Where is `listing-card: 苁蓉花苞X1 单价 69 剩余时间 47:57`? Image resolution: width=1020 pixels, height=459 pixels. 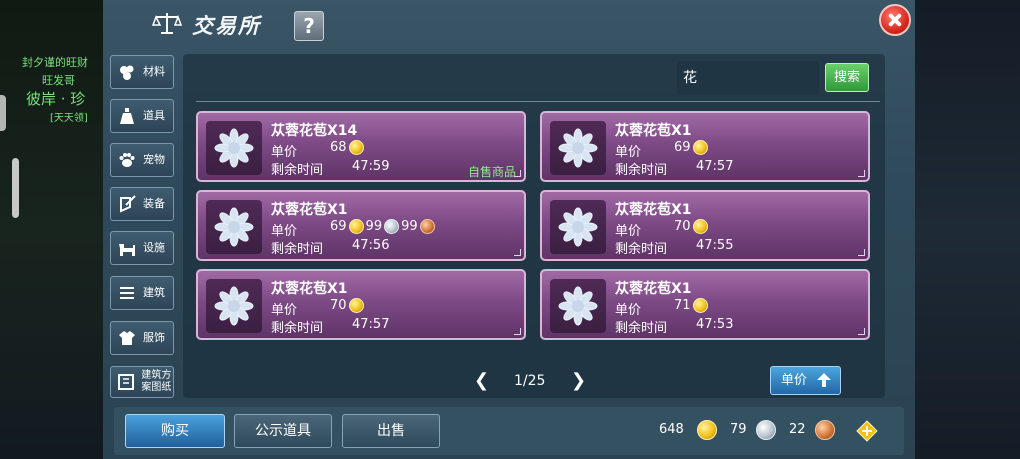 listing-card: 苁蓉花苞X1 单价 69 剩余时间 47:57 is located at coordinates (705, 146).